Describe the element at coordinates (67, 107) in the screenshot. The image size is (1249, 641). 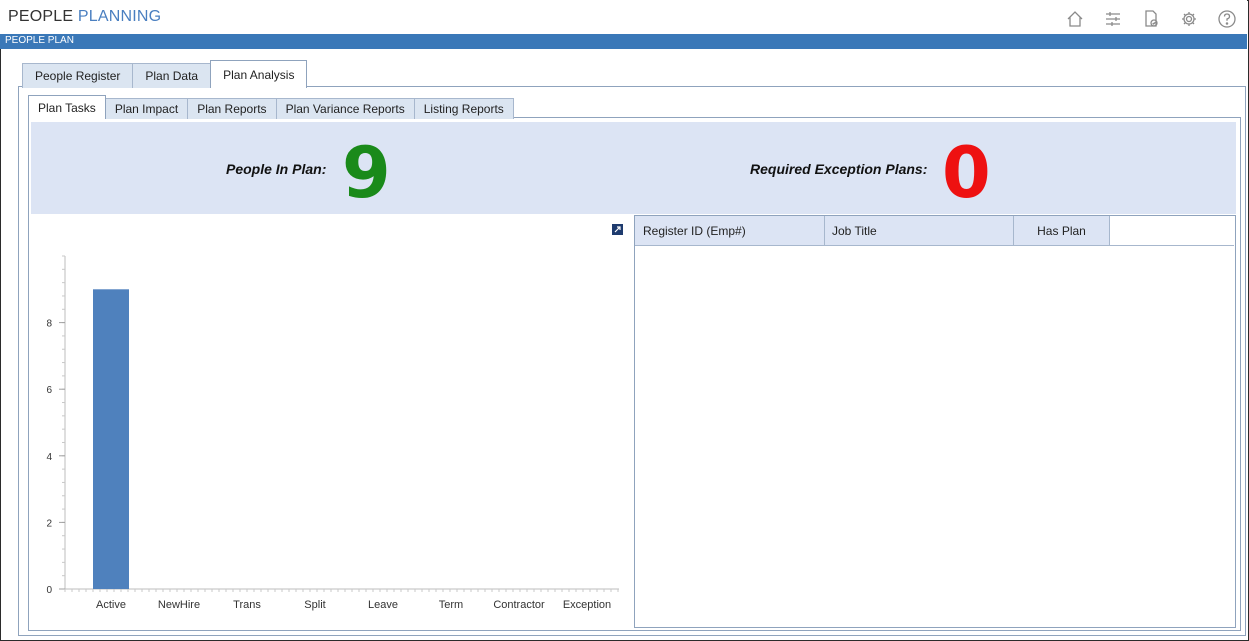
I see `tab-plan-tasks: Plan Tasks` at that location.